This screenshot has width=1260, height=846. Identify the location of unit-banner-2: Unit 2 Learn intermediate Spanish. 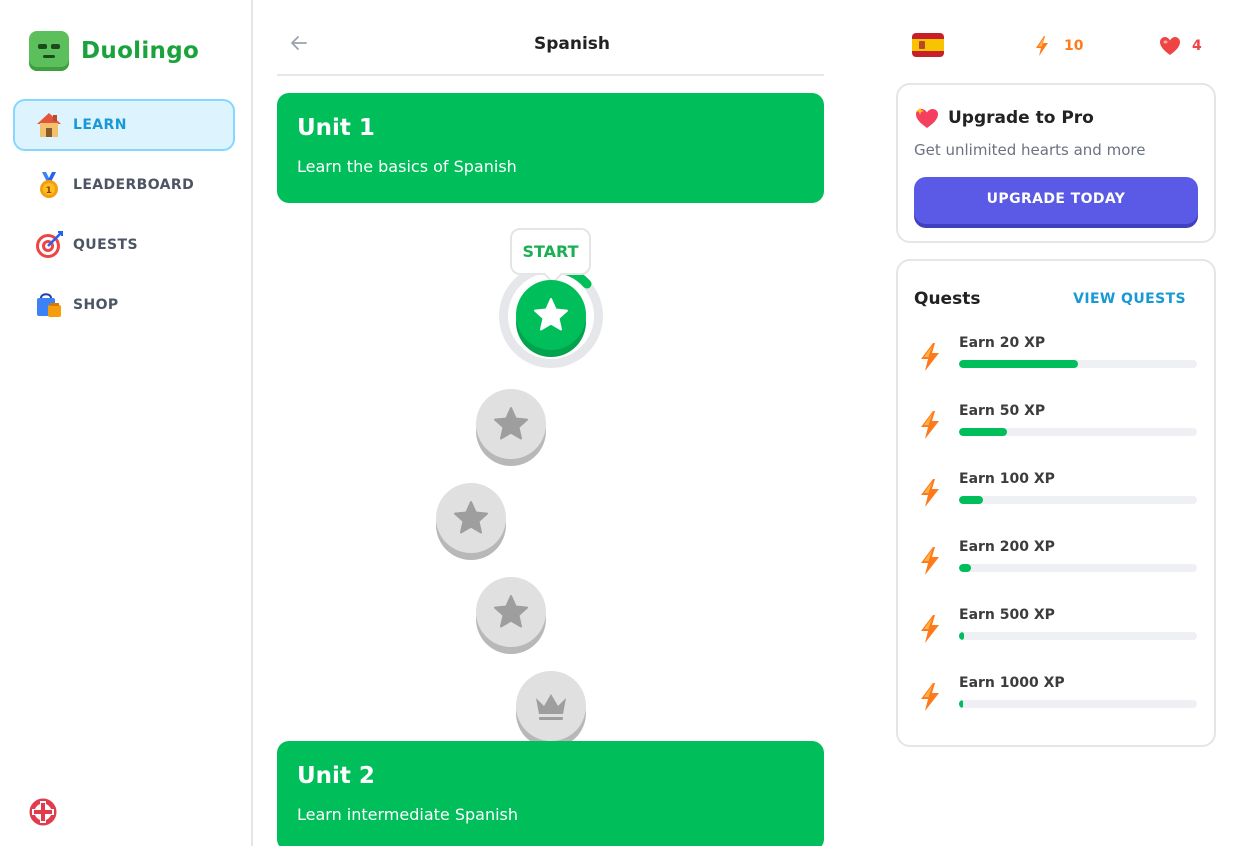
(550, 793).